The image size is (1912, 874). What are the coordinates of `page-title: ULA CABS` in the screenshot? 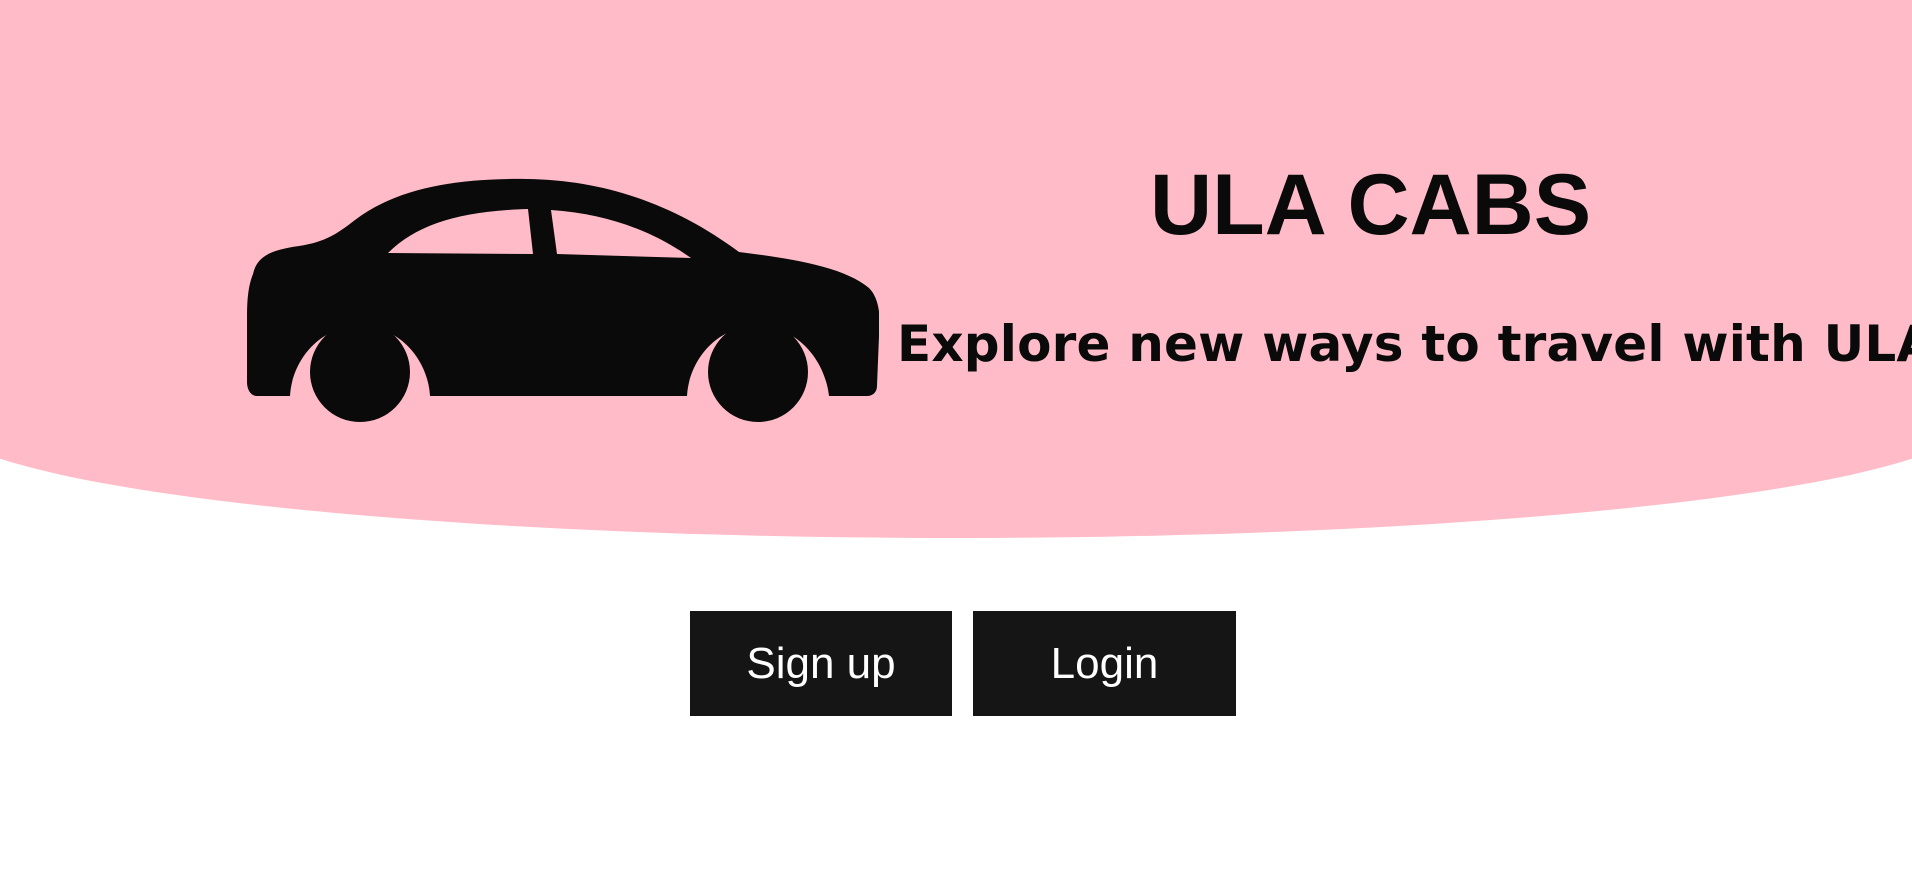 It's located at (1371, 205).